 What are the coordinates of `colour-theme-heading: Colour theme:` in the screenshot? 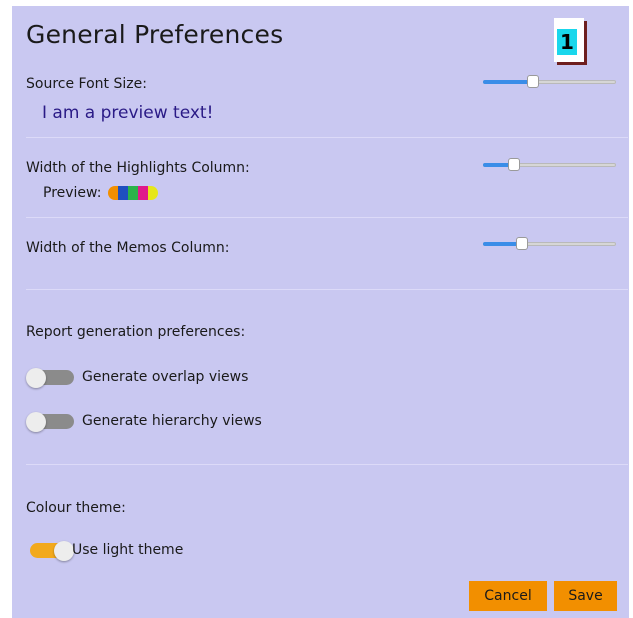 It's located at (76, 508).